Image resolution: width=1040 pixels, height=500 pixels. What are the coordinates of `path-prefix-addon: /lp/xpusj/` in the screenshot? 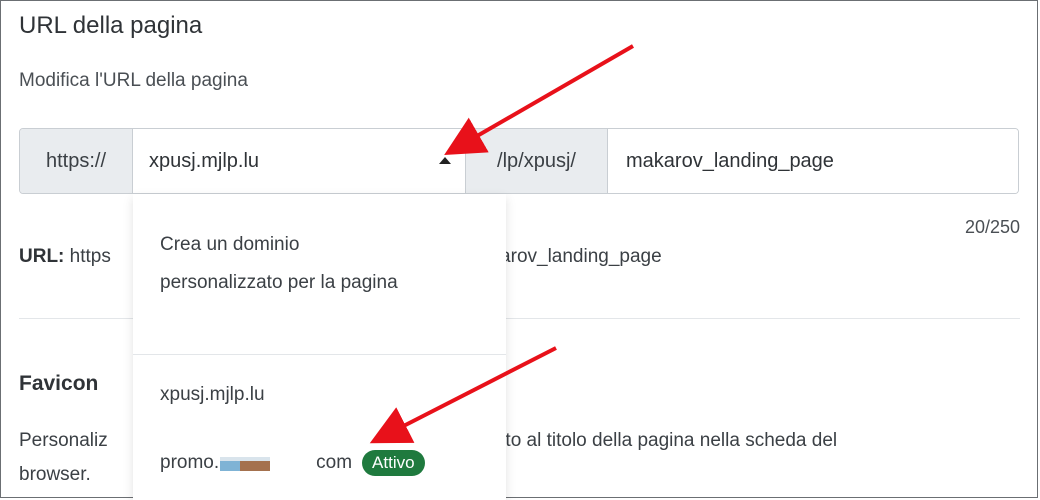 It's located at (537, 161).